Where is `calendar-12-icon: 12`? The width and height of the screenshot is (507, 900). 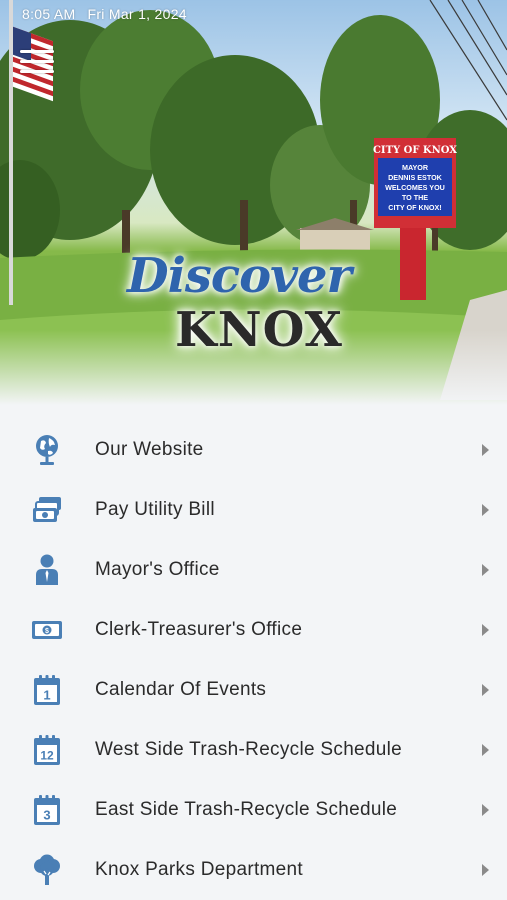 calendar-12-icon: 12 is located at coordinates (47, 750).